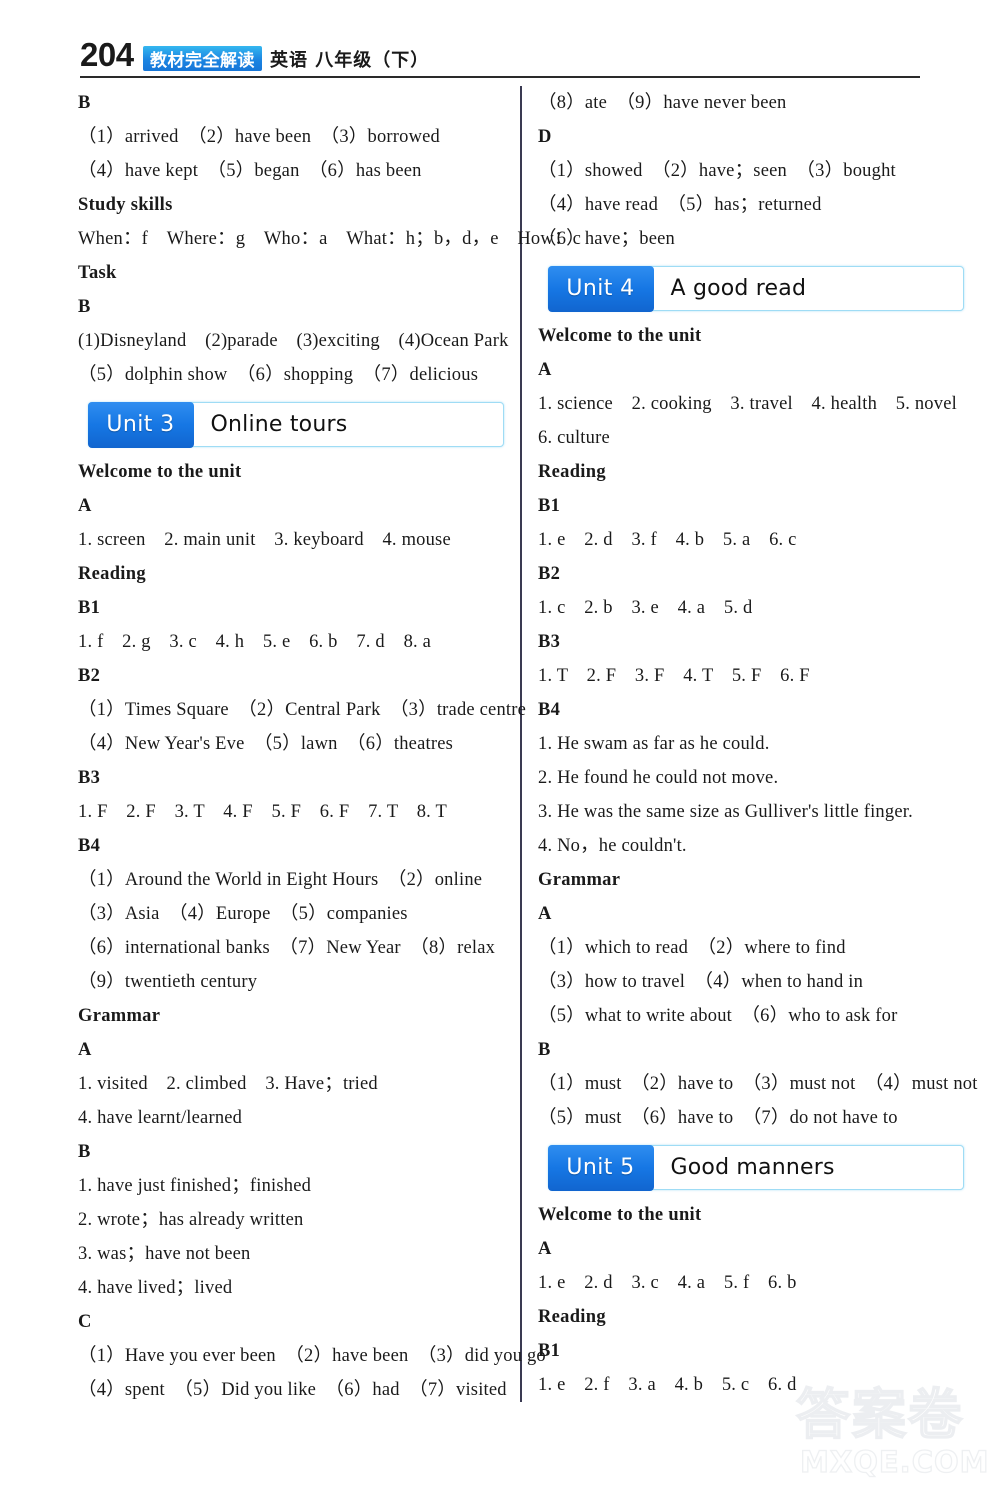  I want to click on answer-line: 1. e 2. d 3. f 4. b 5. a 6. c, so click(667, 540).